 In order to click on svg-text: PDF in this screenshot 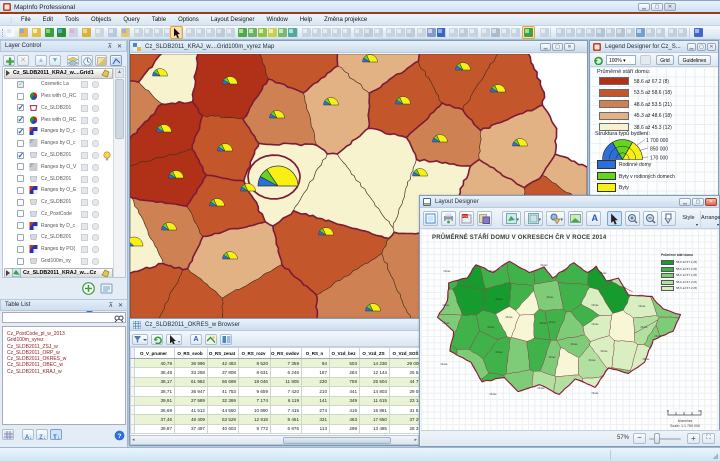, I will do `click(465, 216)`.